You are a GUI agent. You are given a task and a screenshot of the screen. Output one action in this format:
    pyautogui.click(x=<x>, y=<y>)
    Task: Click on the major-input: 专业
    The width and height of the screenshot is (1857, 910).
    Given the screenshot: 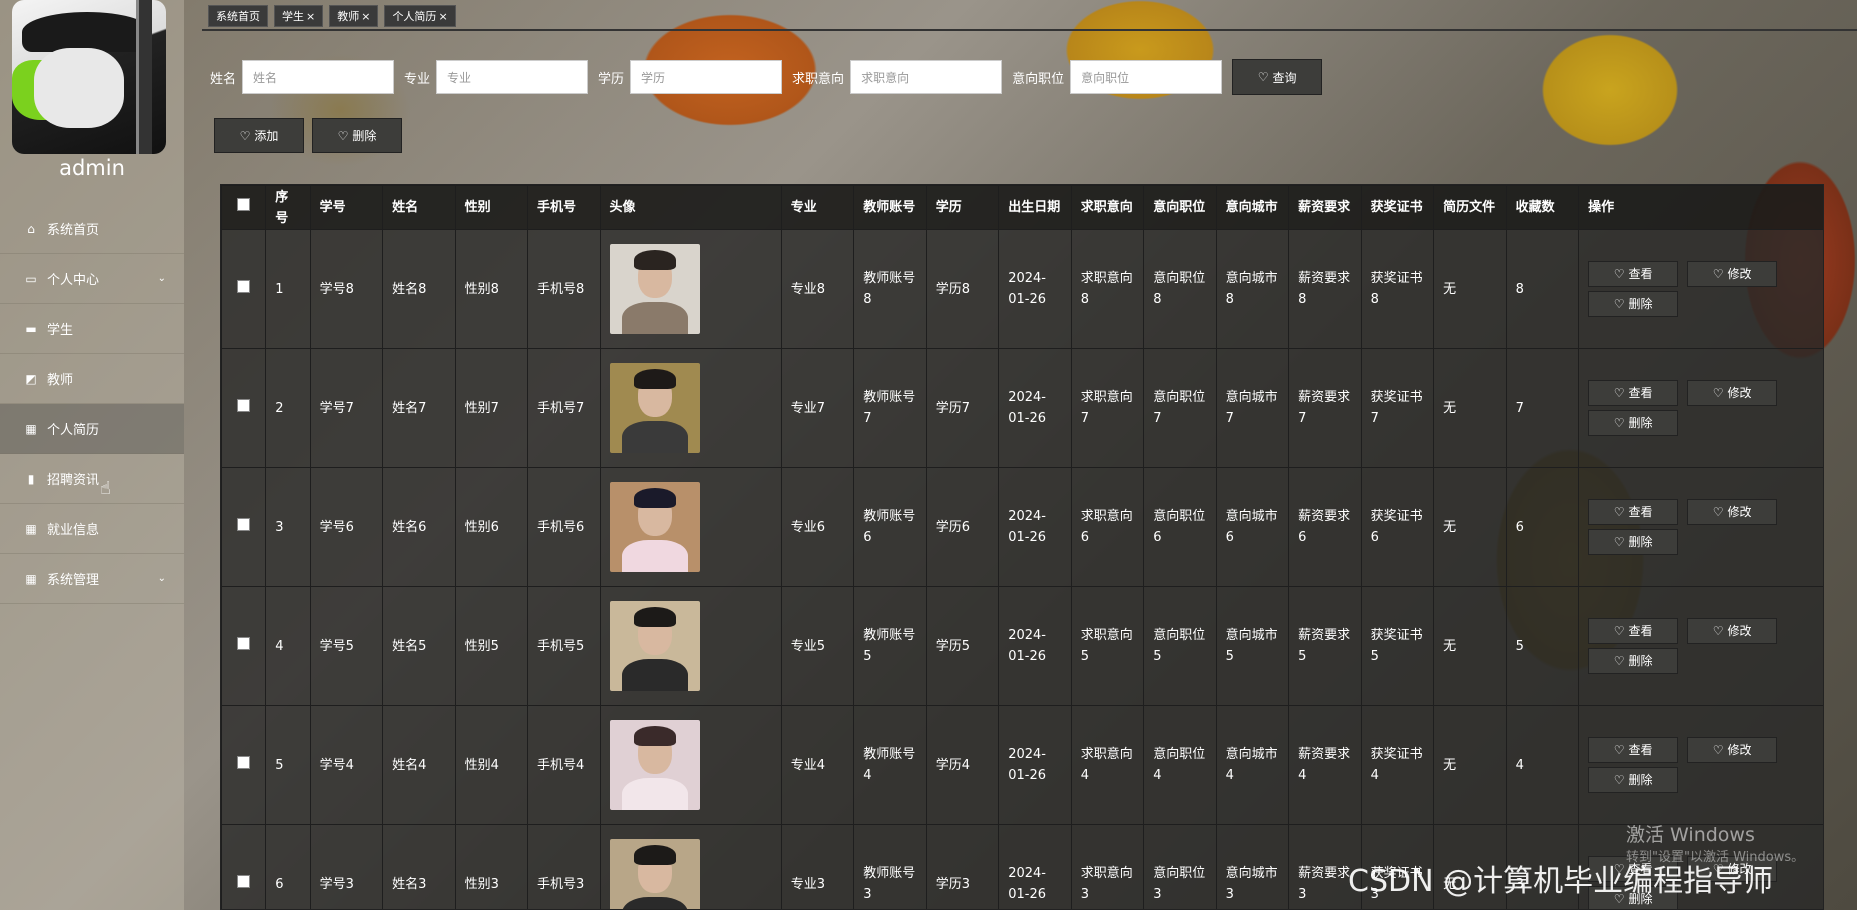 What is the action you would take?
    pyautogui.click(x=512, y=77)
    